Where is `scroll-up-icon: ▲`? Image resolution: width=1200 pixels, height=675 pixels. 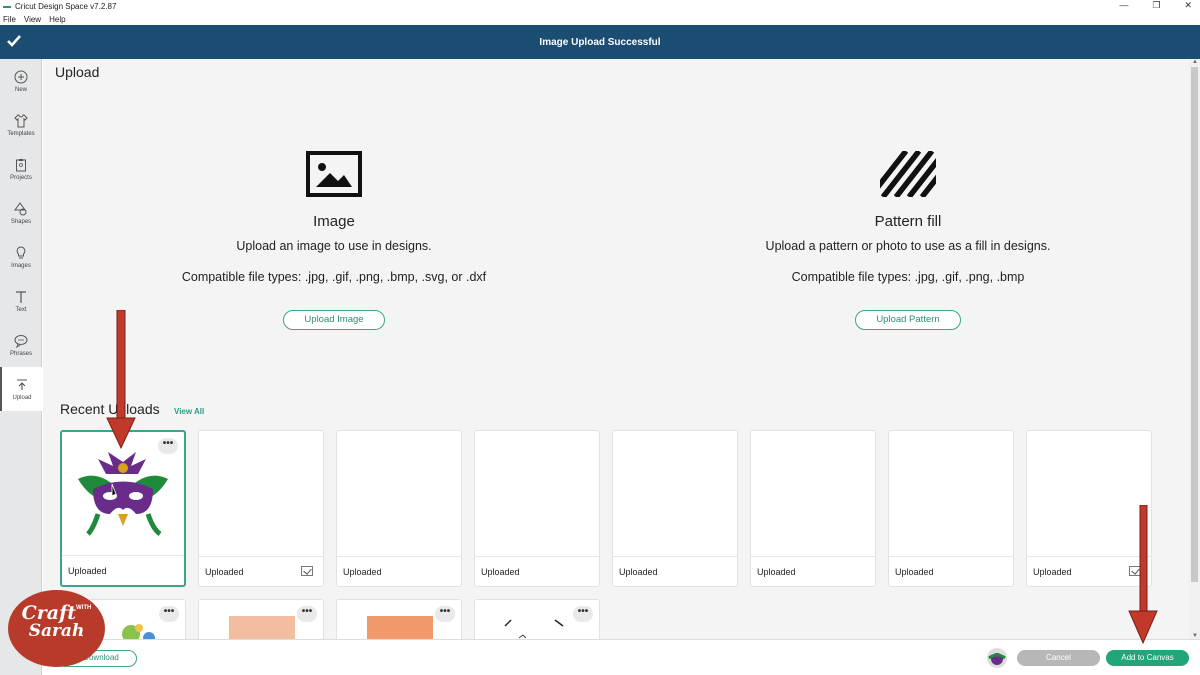
scroll-up-icon: ▲ is located at coordinates (1195, 62).